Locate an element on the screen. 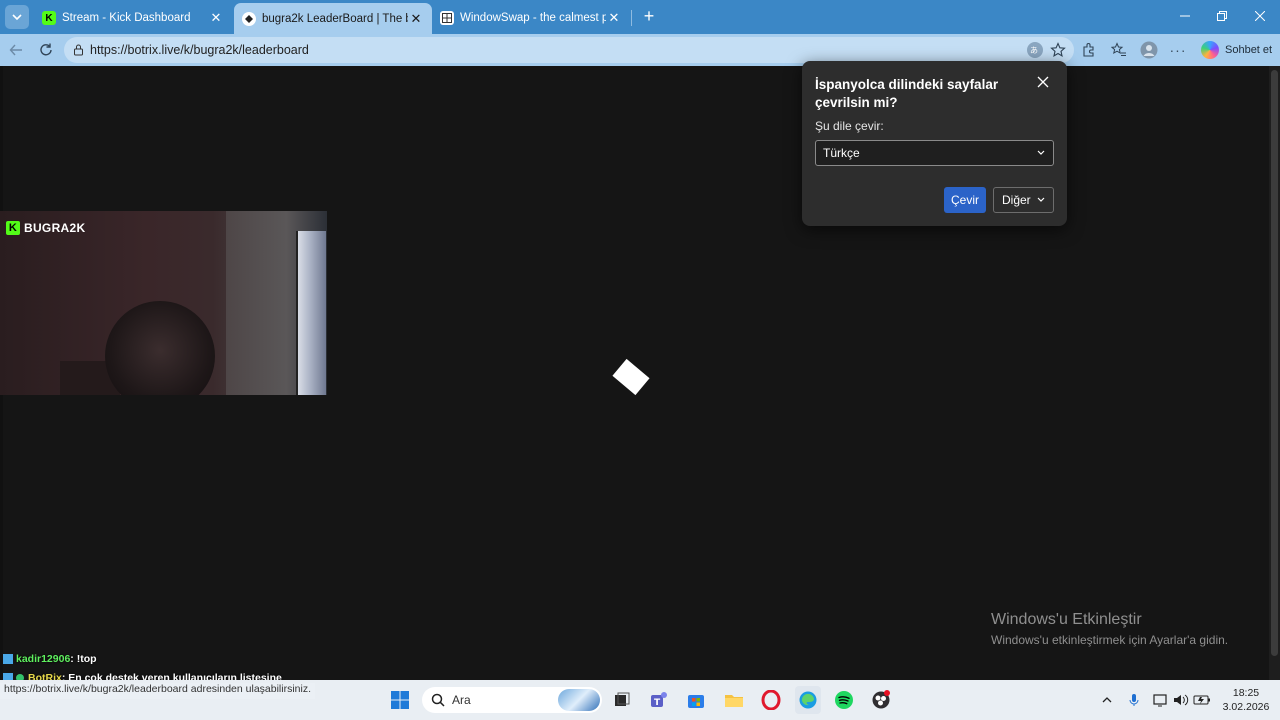 The width and height of the screenshot is (1280, 720). avatar-icon is located at coordinates (1149, 50).